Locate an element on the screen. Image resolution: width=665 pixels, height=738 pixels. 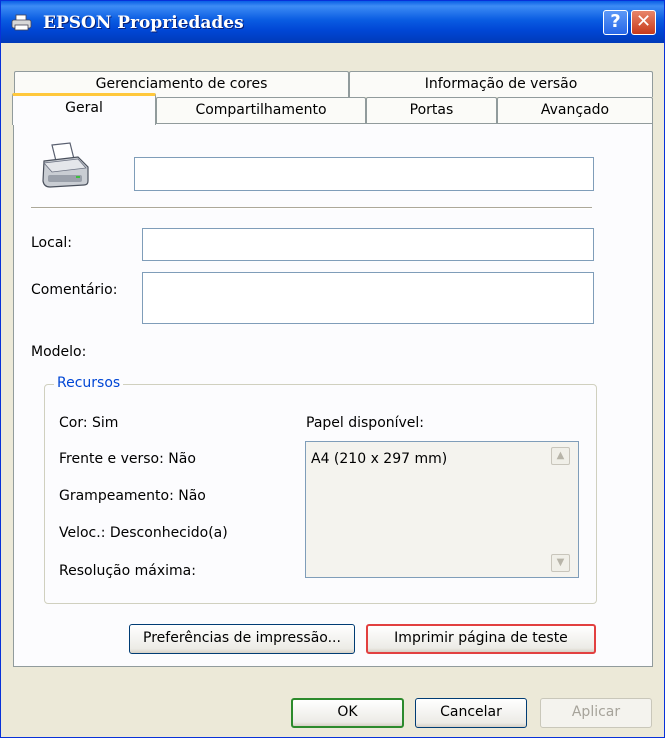
window-title: EPSON Propriedades is located at coordinates (143, 23).